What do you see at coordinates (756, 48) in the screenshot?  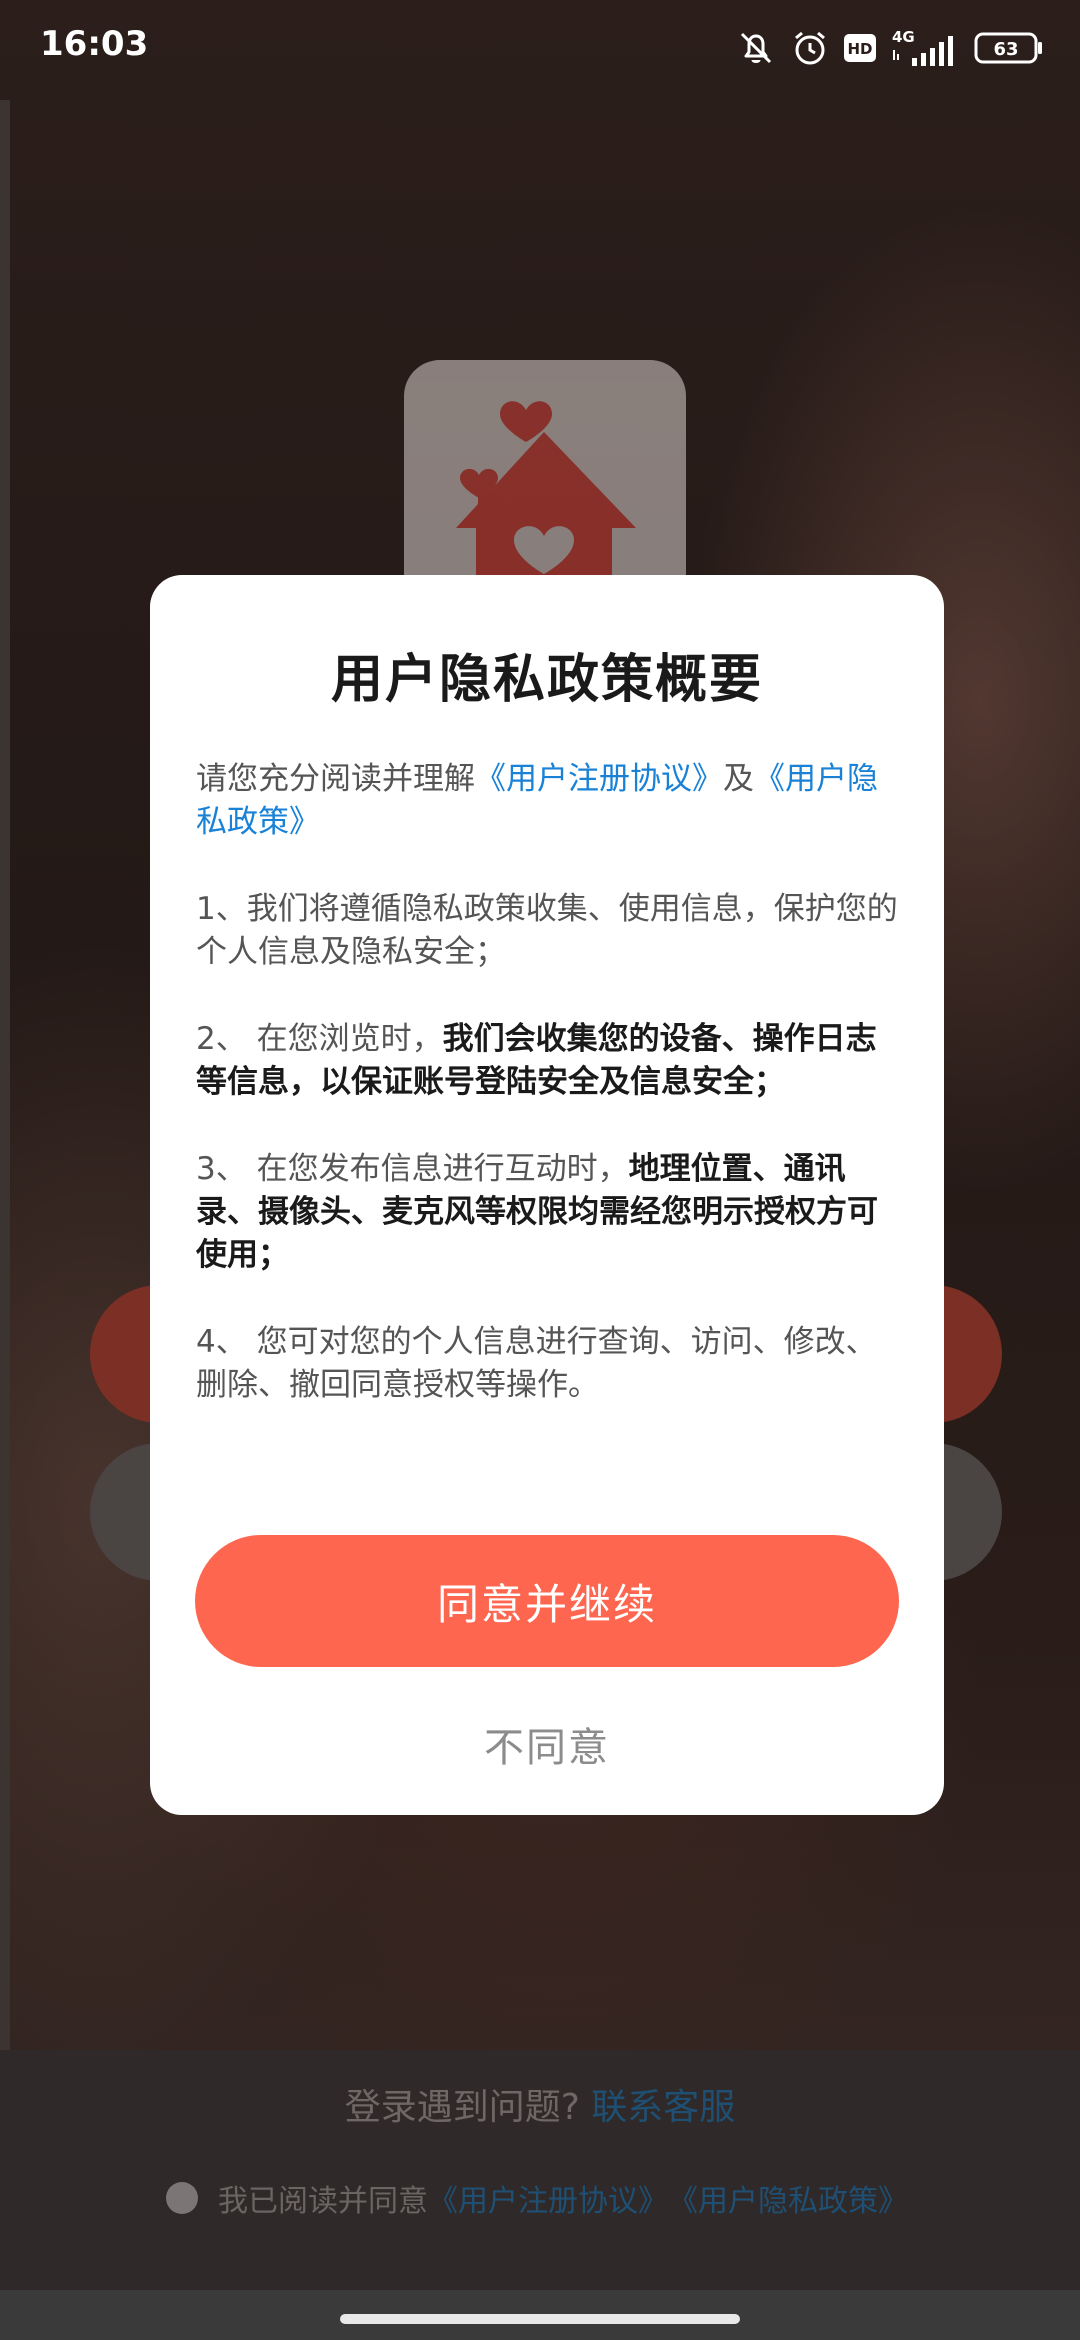 I see `bell-muted-icon` at bounding box center [756, 48].